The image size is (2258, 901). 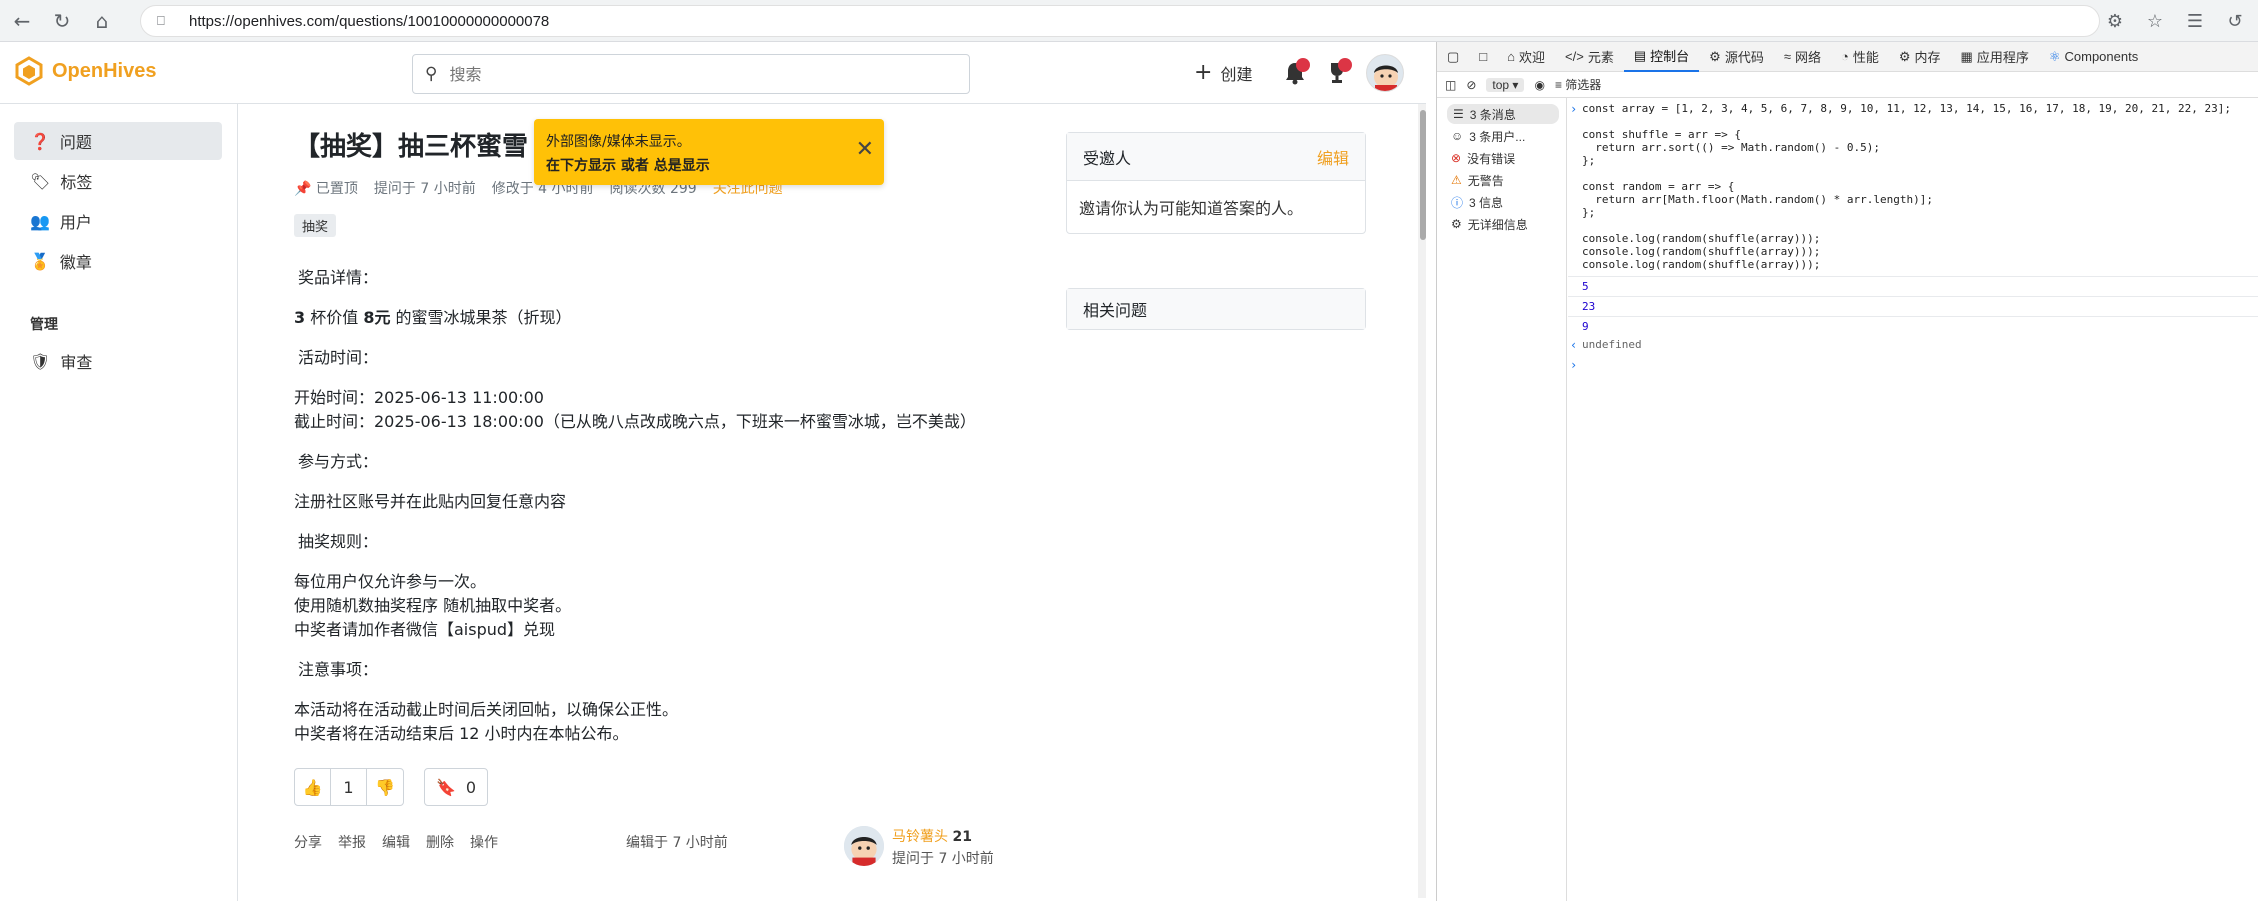 What do you see at coordinates (1477, 180) in the screenshot?
I see `warnings-filter: ⚠ 无警告` at bounding box center [1477, 180].